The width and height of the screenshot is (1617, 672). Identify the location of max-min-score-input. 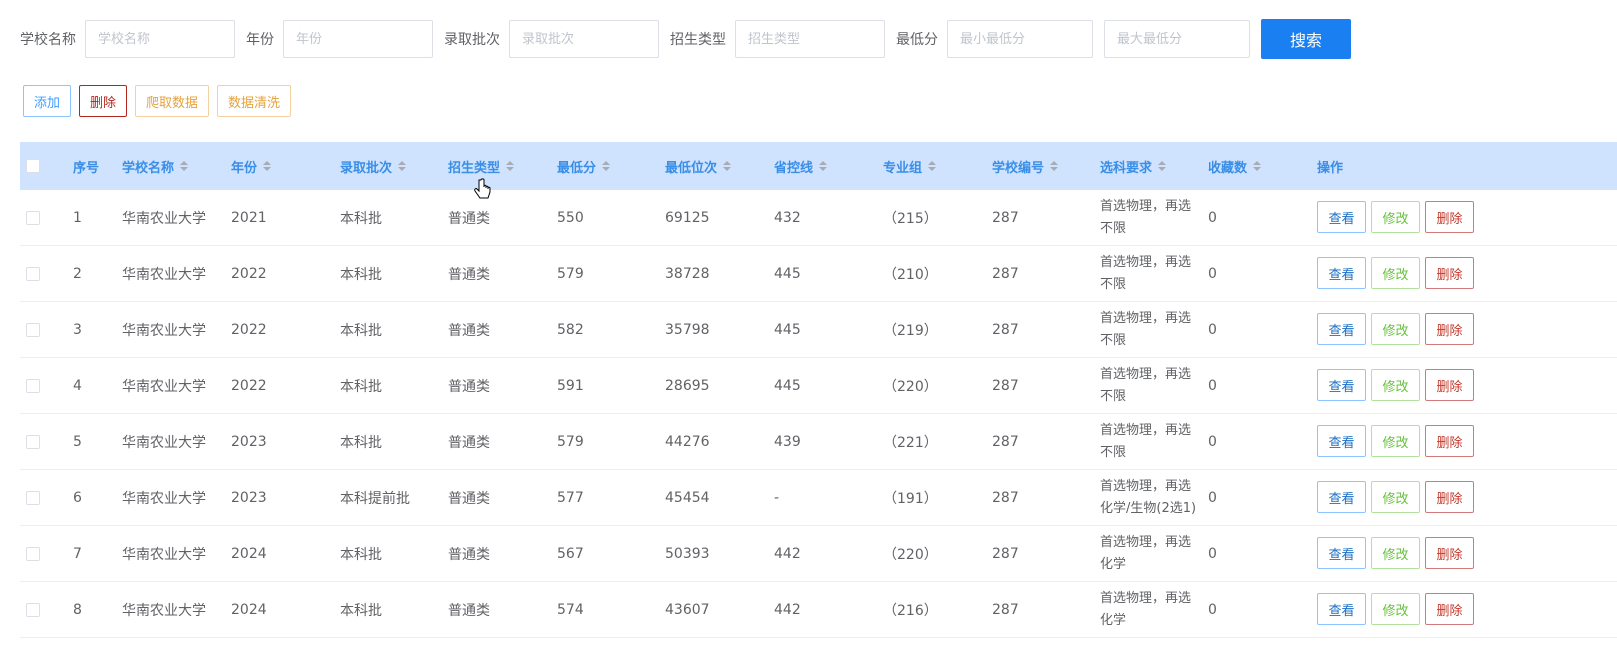
(1177, 39).